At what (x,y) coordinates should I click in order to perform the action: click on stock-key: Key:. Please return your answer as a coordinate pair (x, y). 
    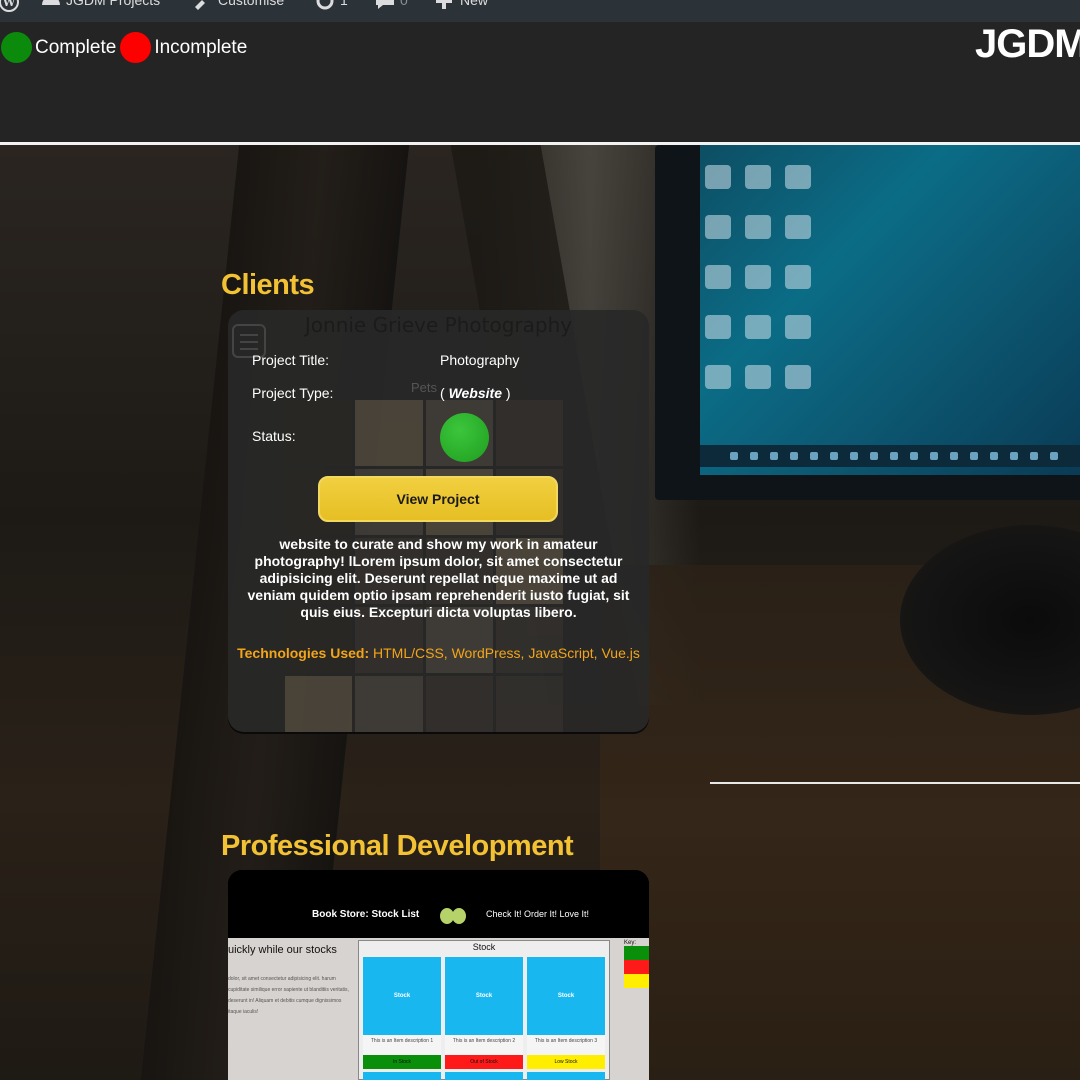
    Looking at the image, I should click on (636, 1009).